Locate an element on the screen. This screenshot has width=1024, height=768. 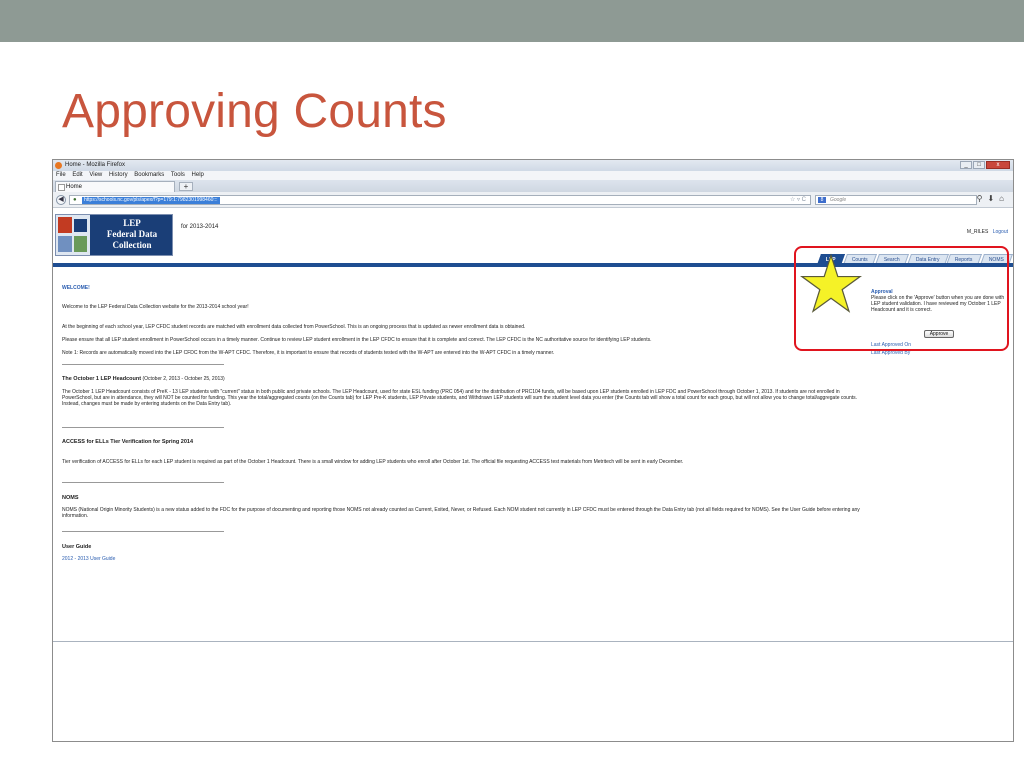
menu-tools: Tools is located at coordinates (178, 175).